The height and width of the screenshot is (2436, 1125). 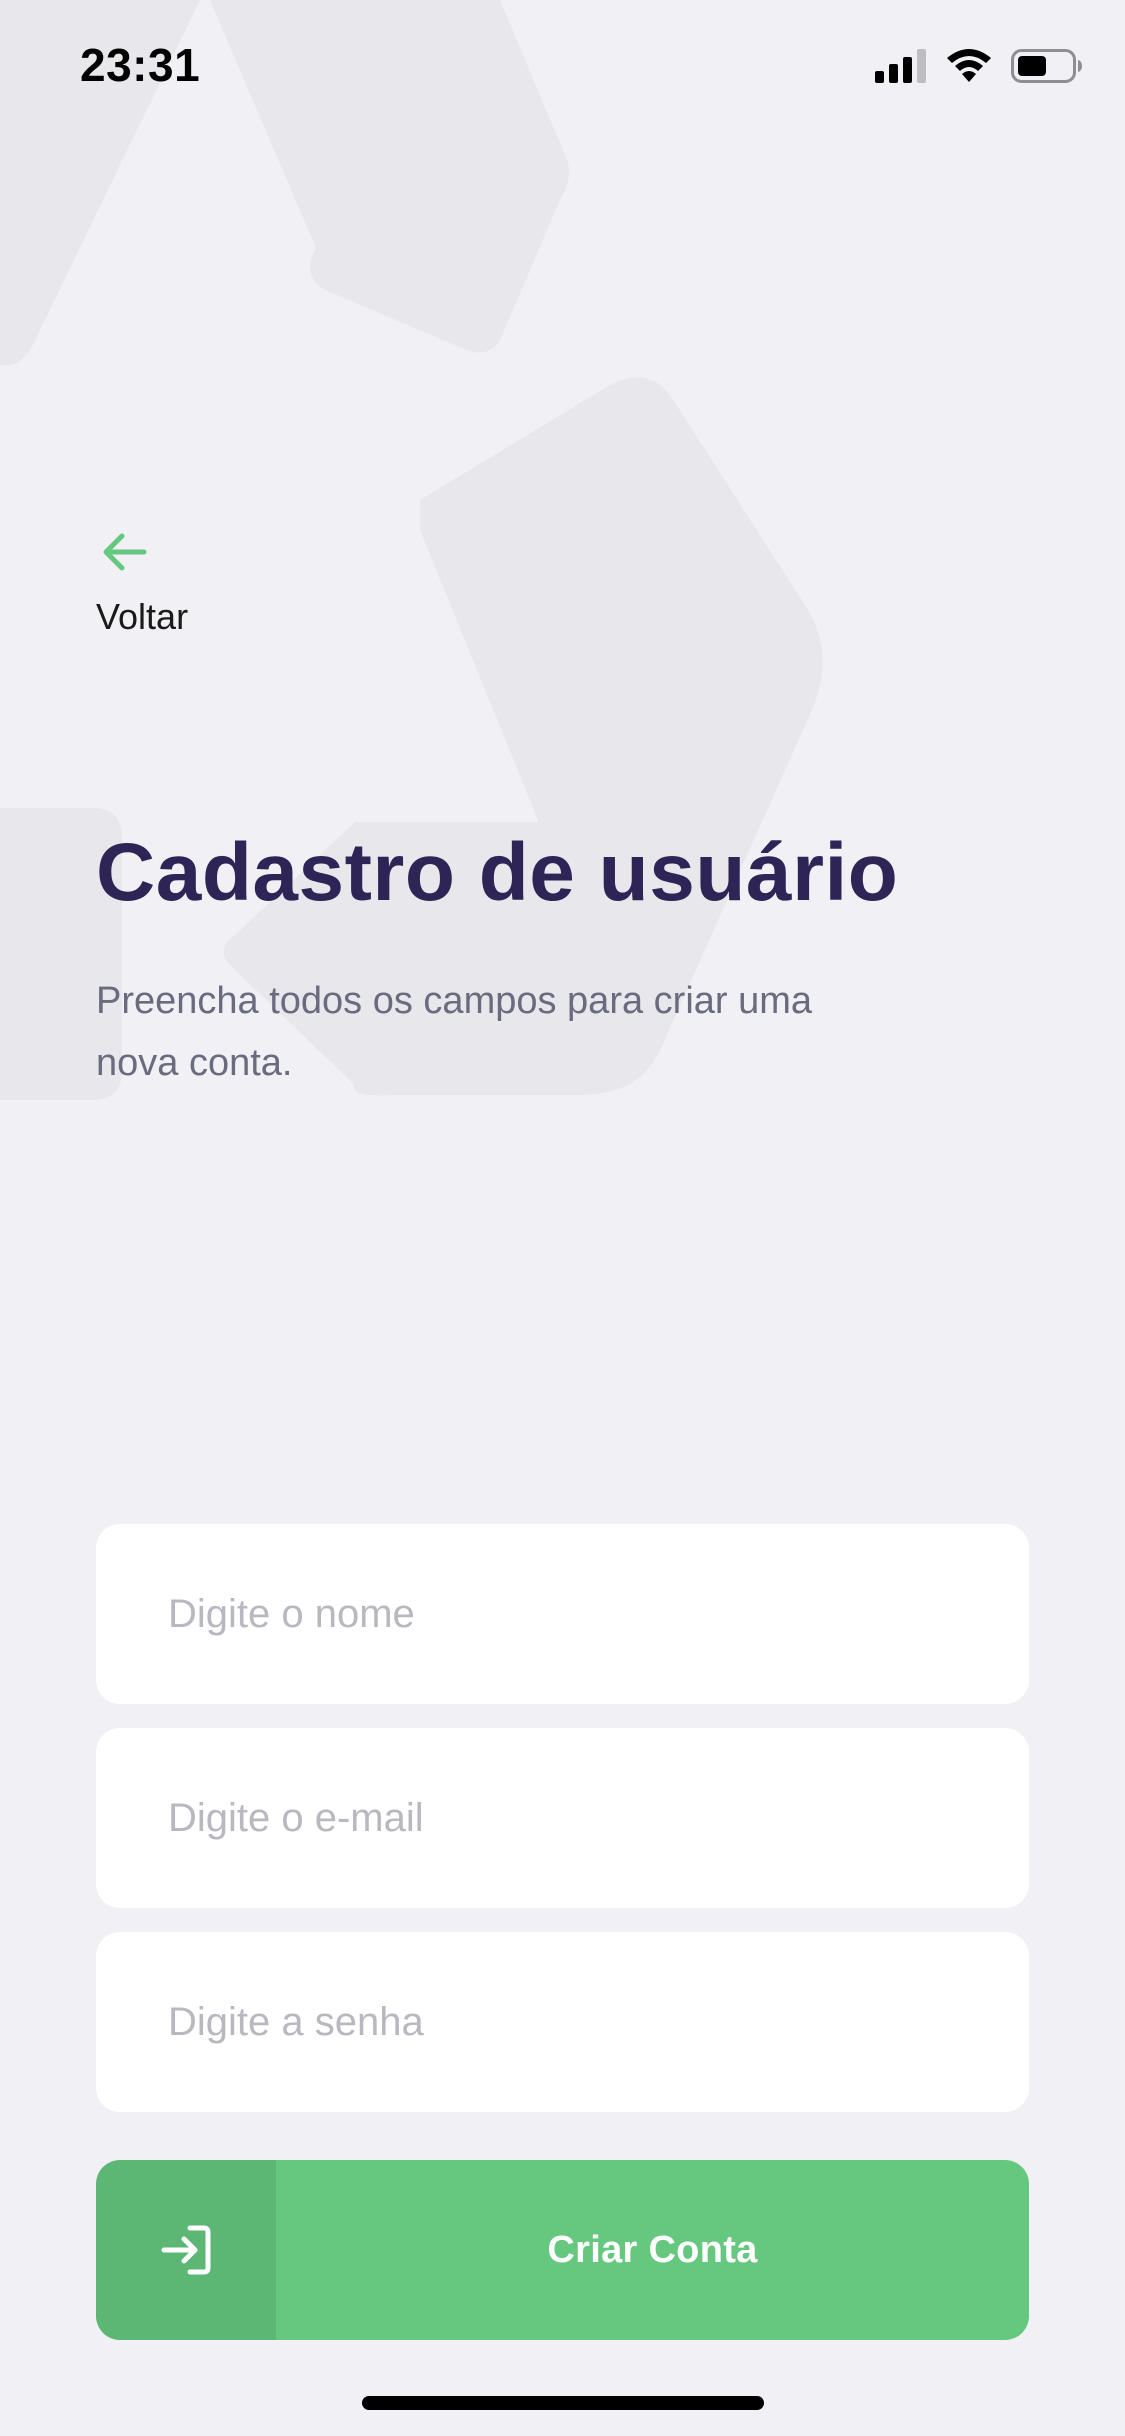 I want to click on password-field, so click(x=562, y=2022).